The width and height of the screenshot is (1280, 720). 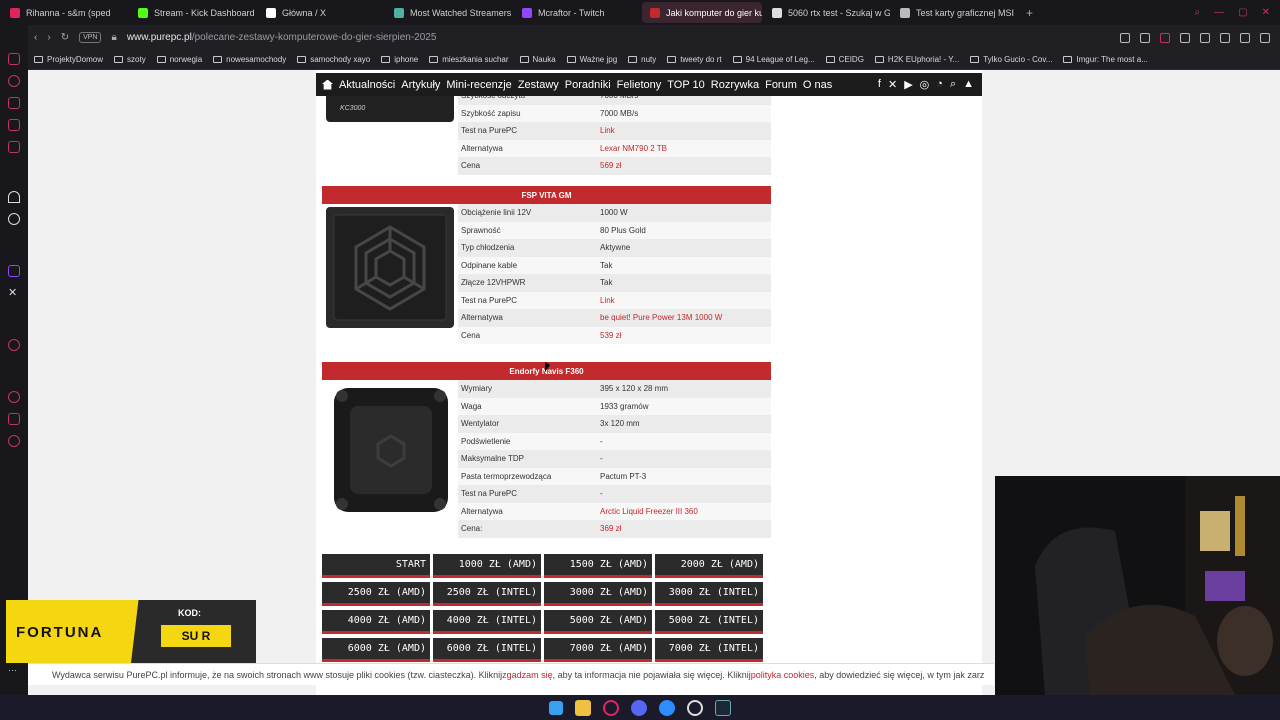 What do you see at coordinates (14, 81) in the screenshot?
I see `sidebar-history-icon` at bounding box center [14, 81].